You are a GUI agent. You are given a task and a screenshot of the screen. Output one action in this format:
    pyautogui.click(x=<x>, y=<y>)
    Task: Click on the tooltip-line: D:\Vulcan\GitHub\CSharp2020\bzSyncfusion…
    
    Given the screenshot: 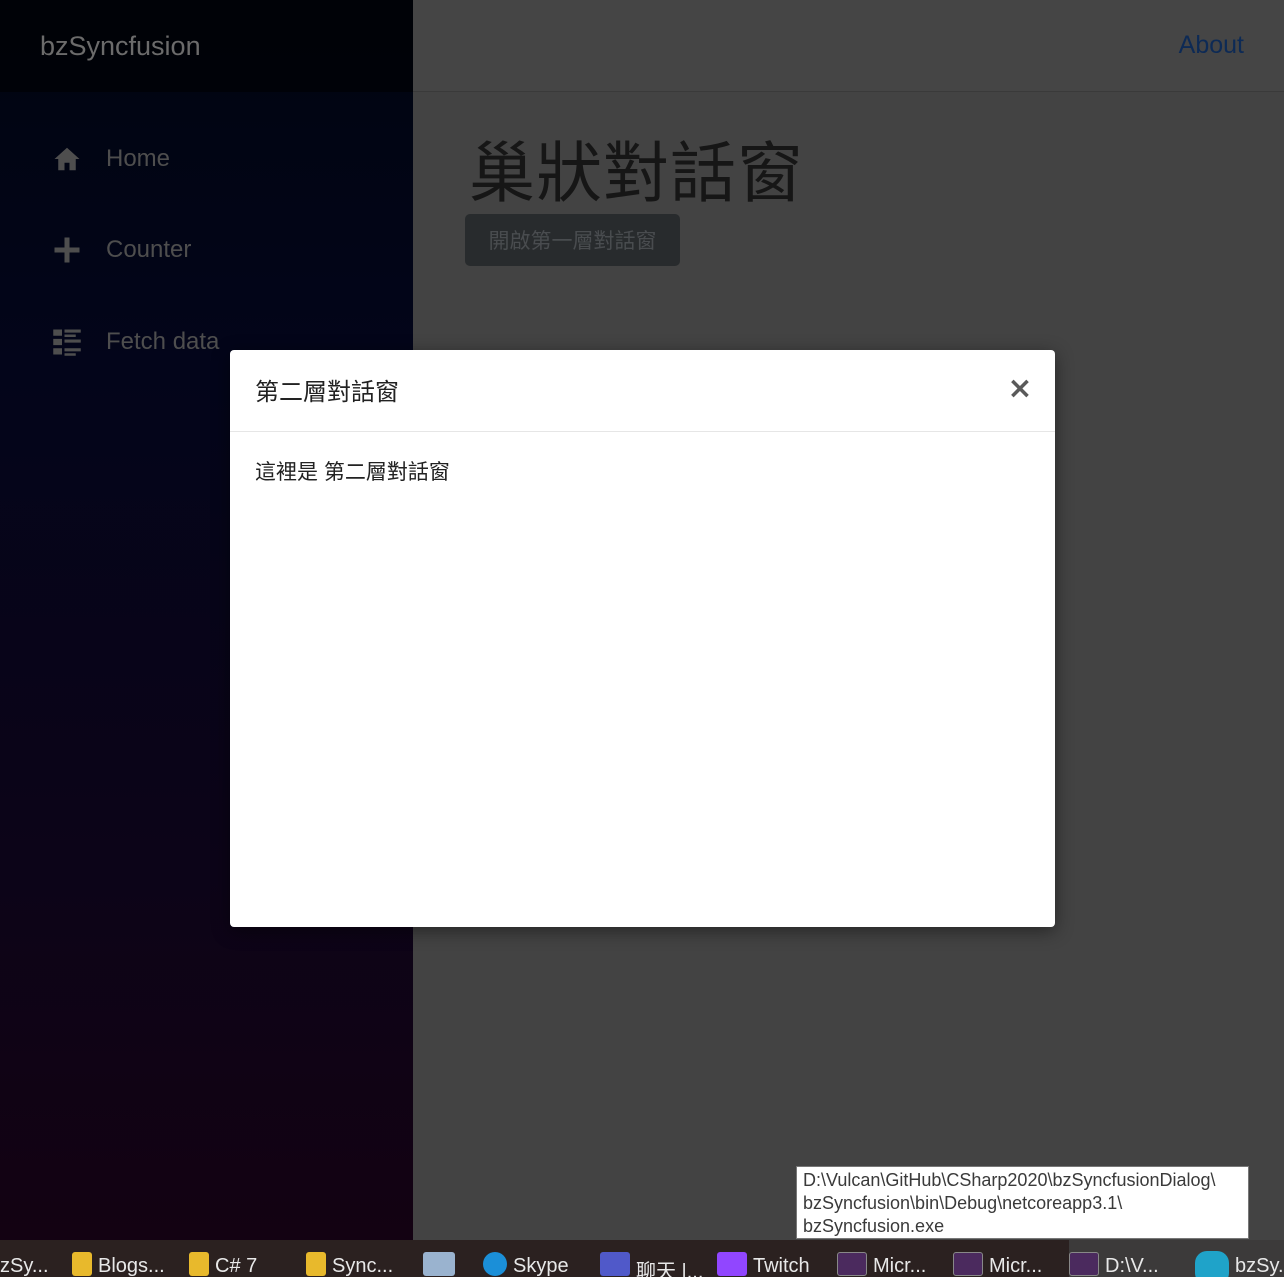 What is the action you would take?
    pyautogui.click(x=1009, y=1180)
    